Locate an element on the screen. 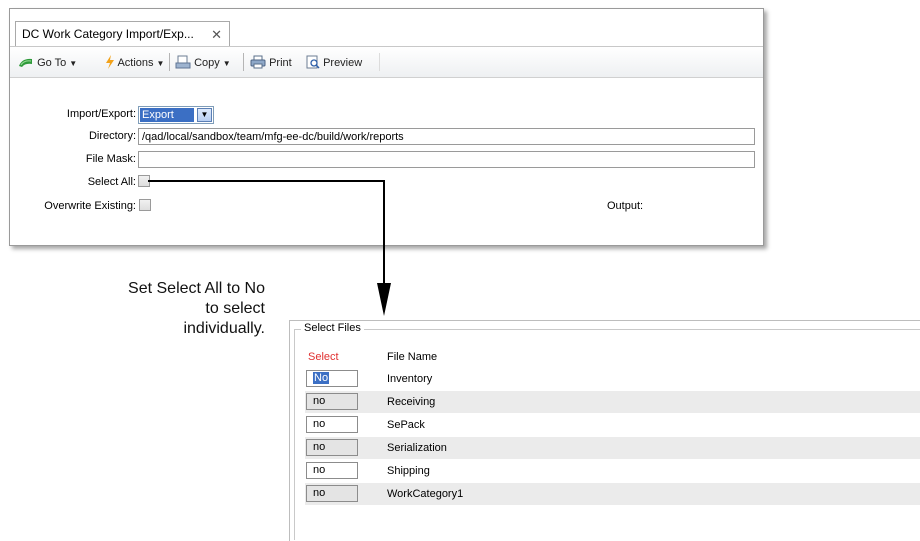 Image resolution: width=920 pixels, height=541 pixels. copy-icon is located at coordinates (183, 62).